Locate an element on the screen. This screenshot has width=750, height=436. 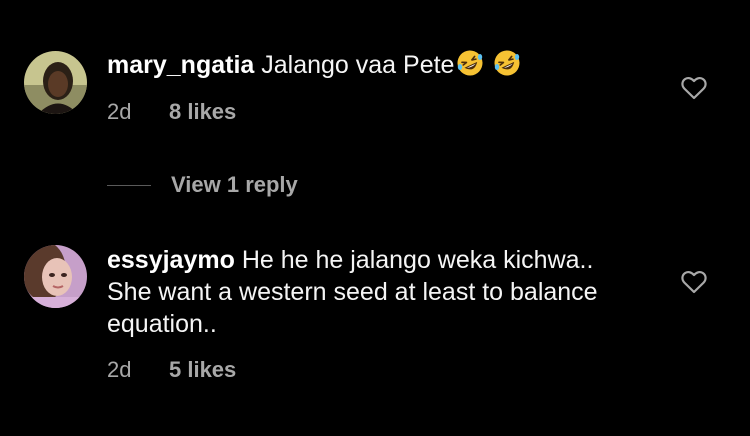
likes-count: 8 likes is located at coordinates (202, 111).